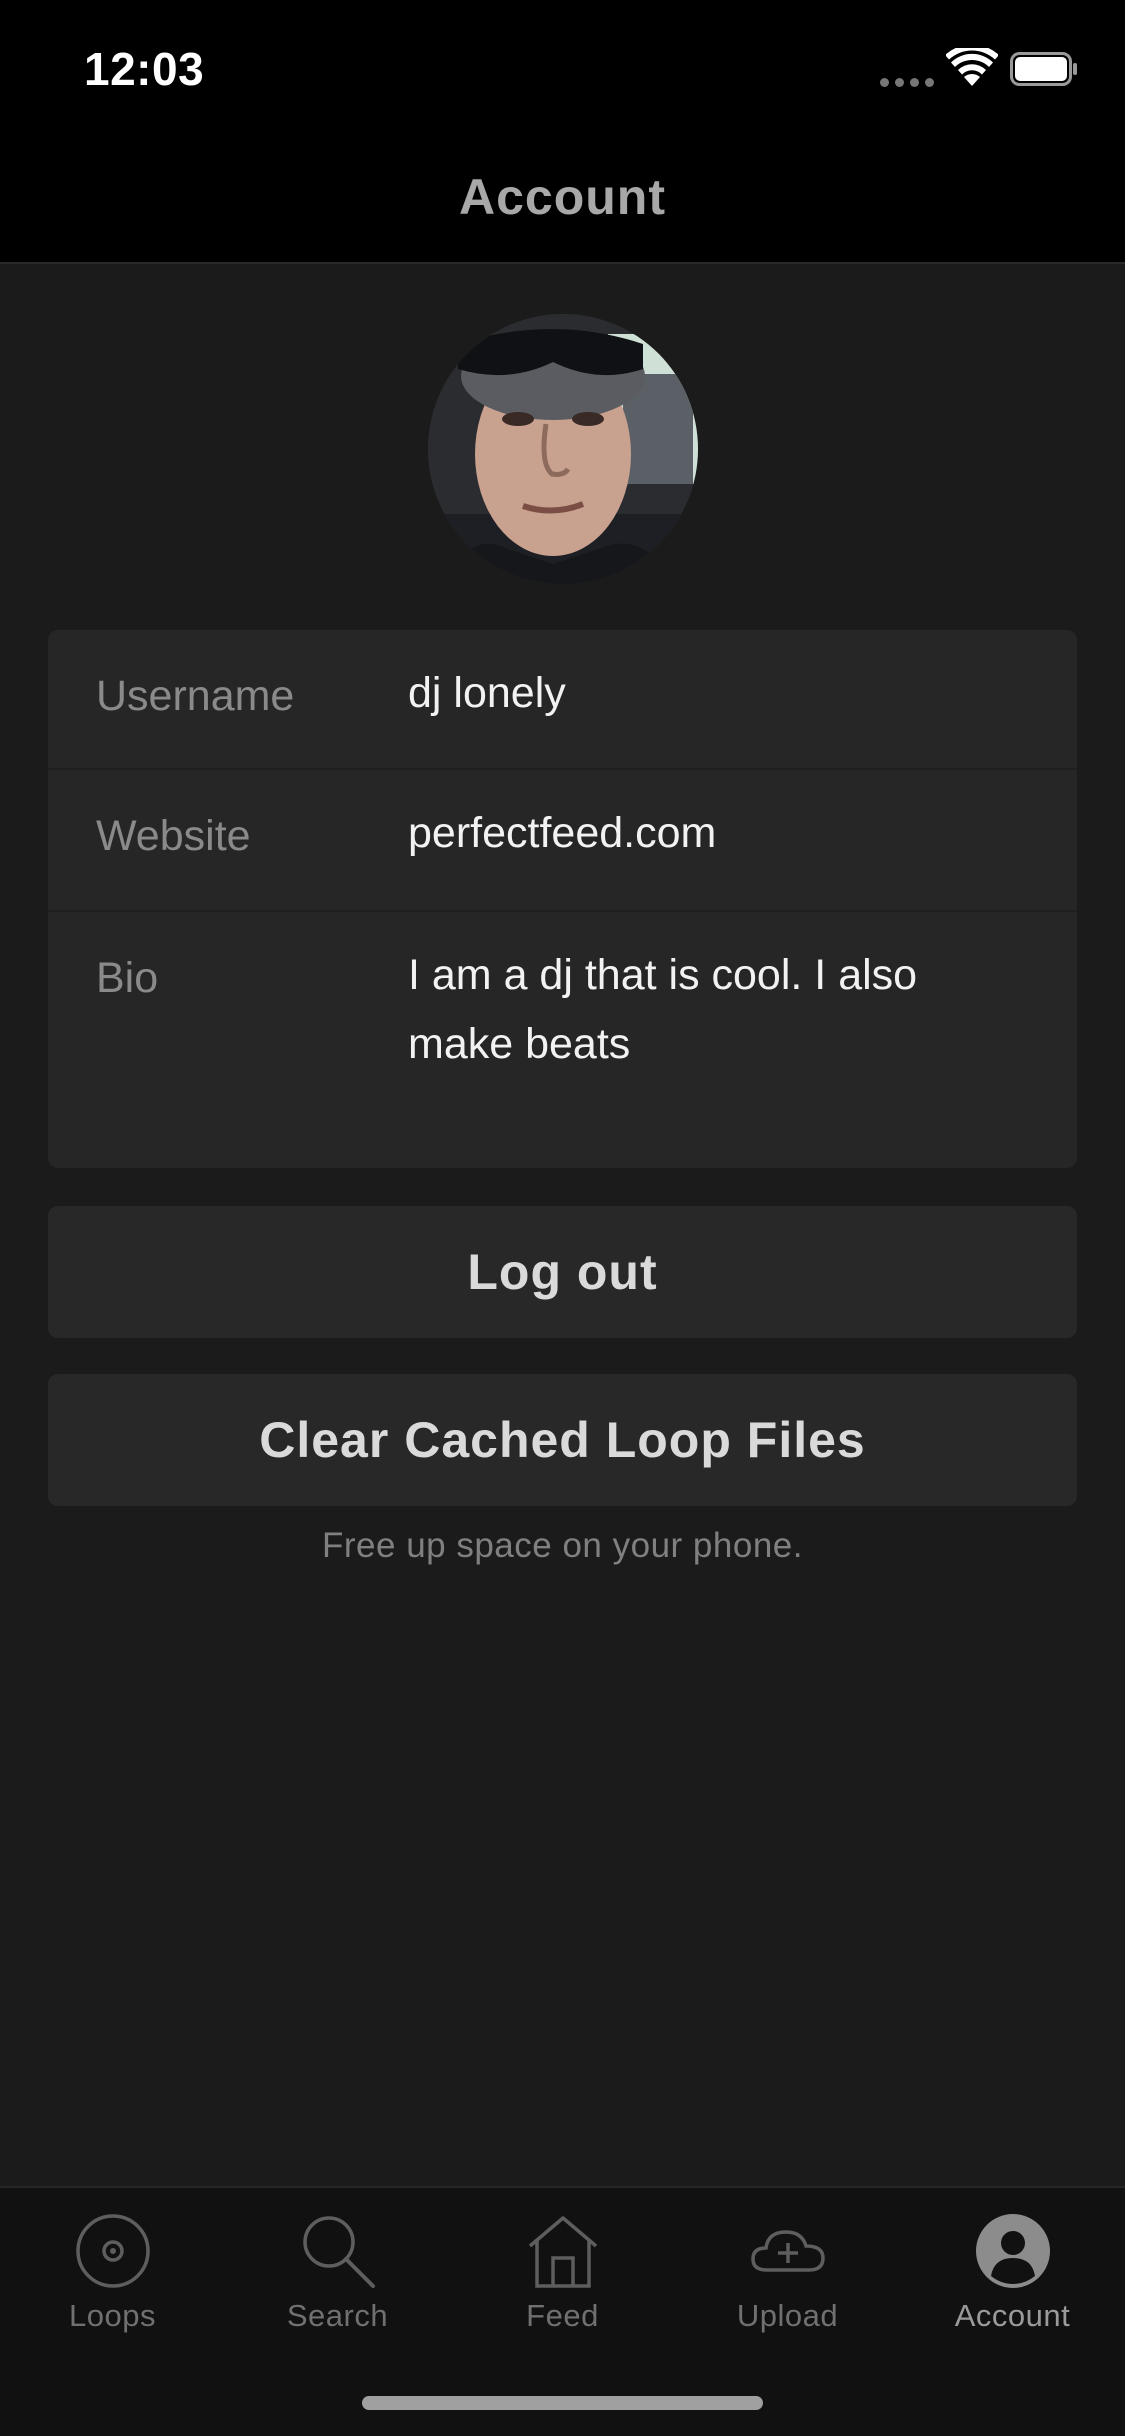 The width and height of the screenshot is (1125, 2436). Describe the element at coordinates (113, 2251) in the screenshot. I see `loops-icon` at that location.